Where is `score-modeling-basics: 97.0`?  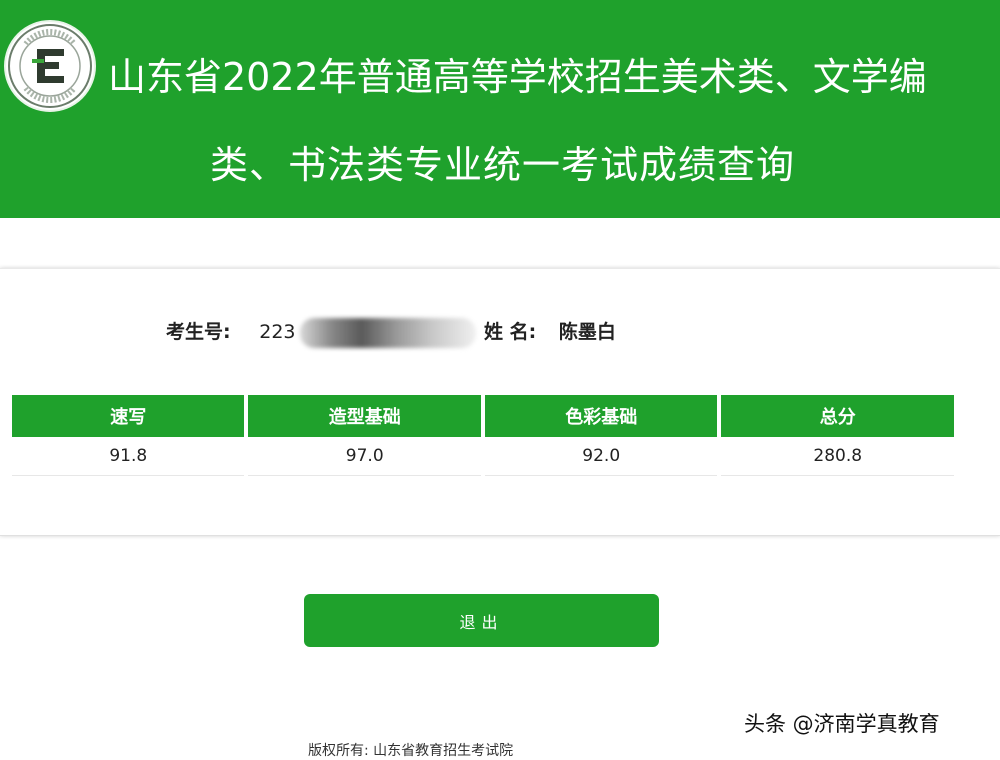
score-modeling-basics: 97.0 is located at coordinates (364, 456).